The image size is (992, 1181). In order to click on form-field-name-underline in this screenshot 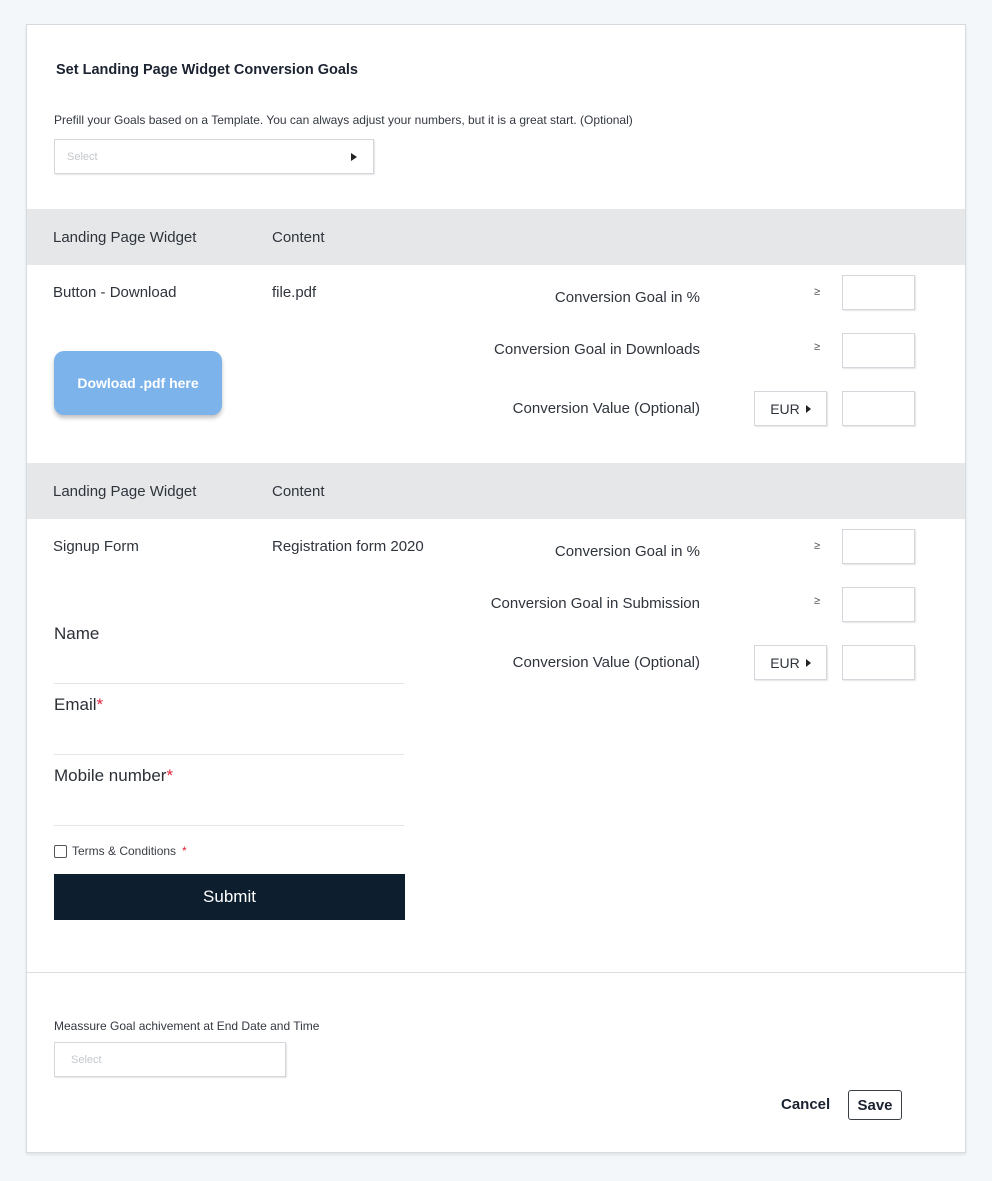, I will do `click(229, 683)`.